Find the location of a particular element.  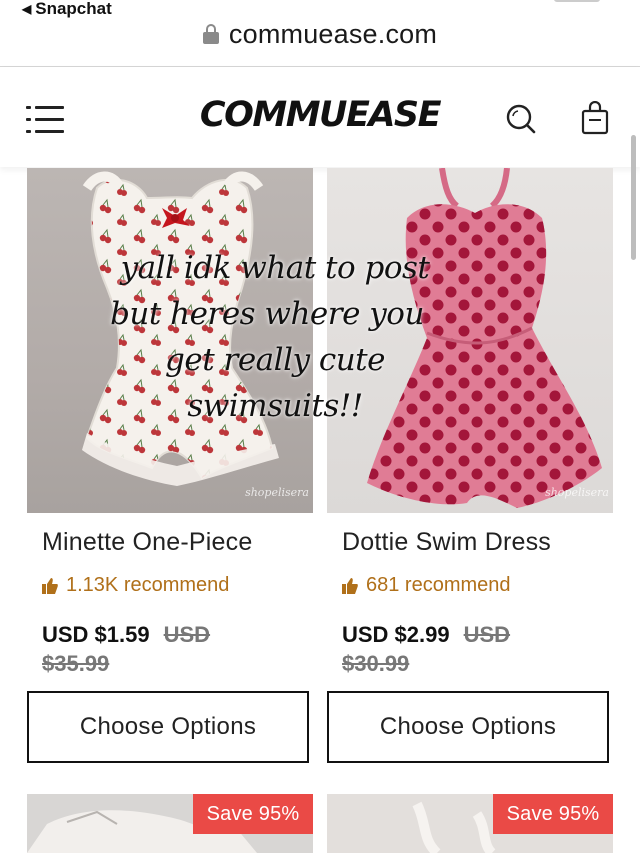

pink-polka-dot-dress-image is located at coordinates (484, 338).